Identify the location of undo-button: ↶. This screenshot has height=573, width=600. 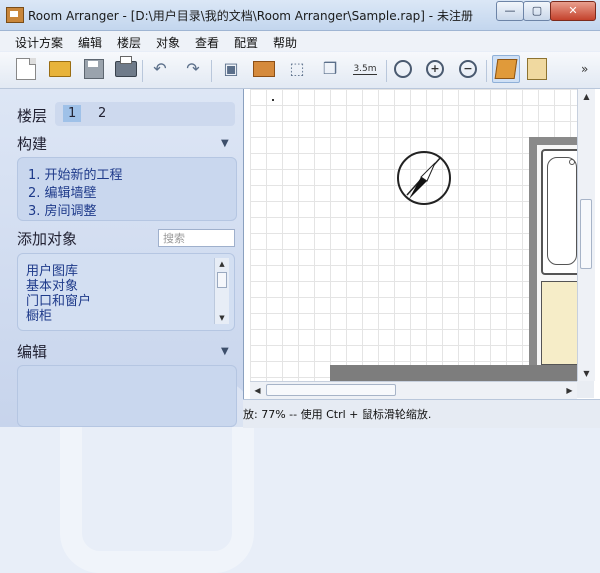
(160, 69).